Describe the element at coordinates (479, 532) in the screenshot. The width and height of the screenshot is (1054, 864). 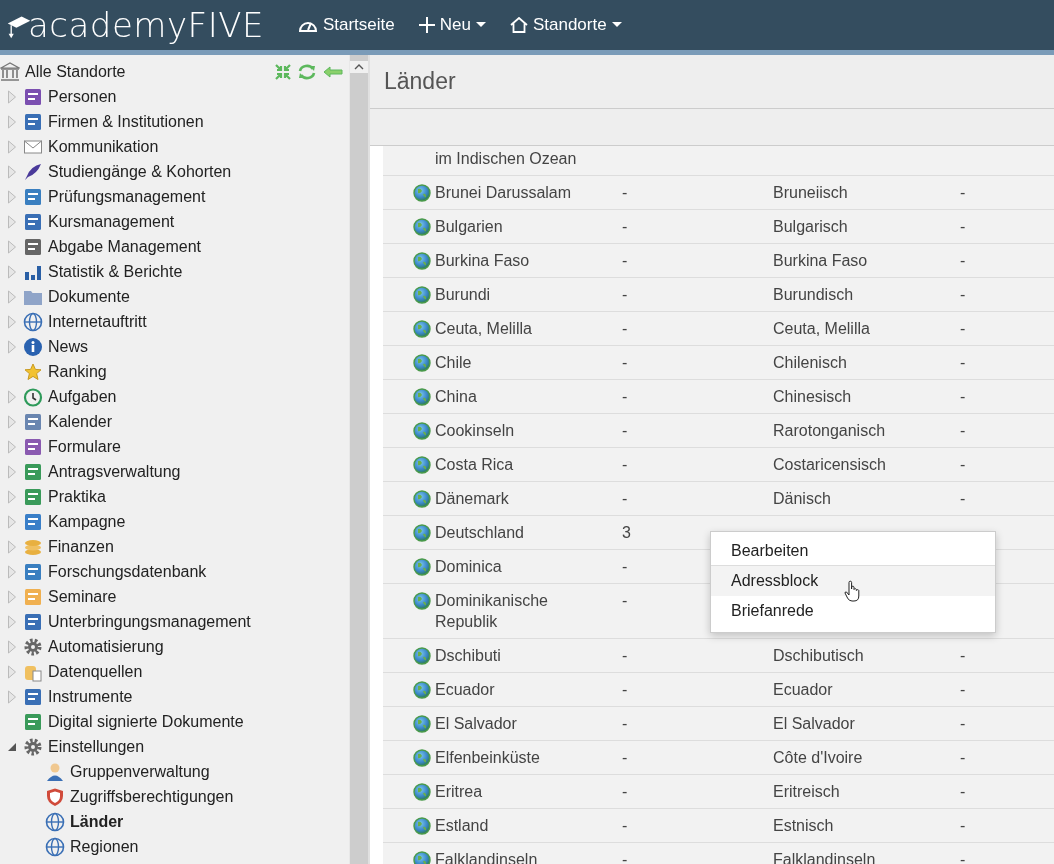
I see `table-cell: Deutschland` at that location.